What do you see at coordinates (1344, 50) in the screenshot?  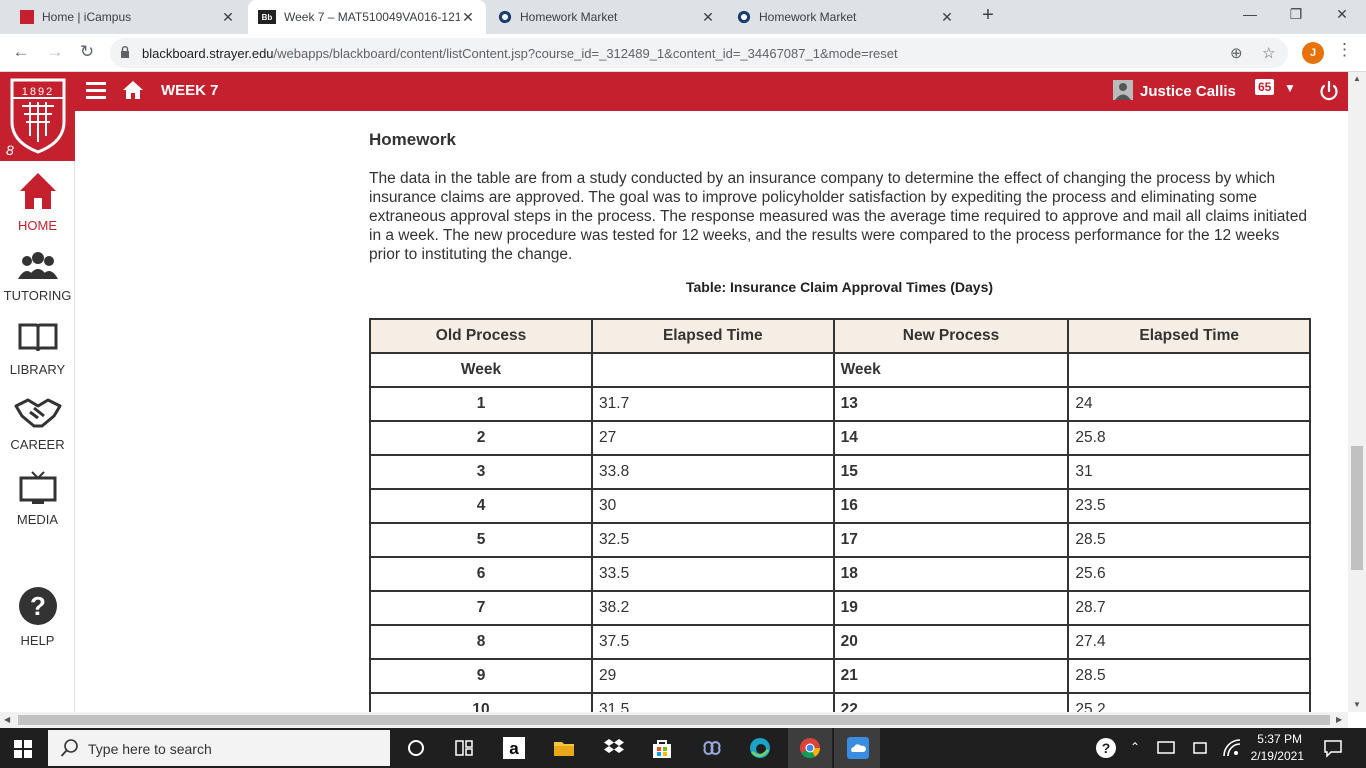 I see `browser-menu-icon: ⋮` at bounding box center [1344, 50].